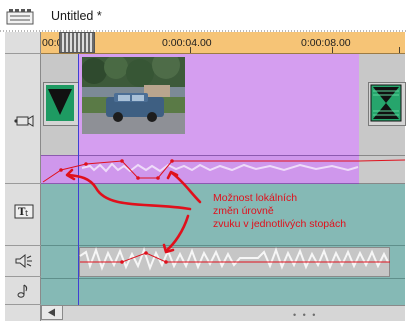 The image size is (408, 325). What do you see at coordinates (223, 313) in the screenshot?
I see `horizontal-scrollbar` at bounding box center [223, 313].